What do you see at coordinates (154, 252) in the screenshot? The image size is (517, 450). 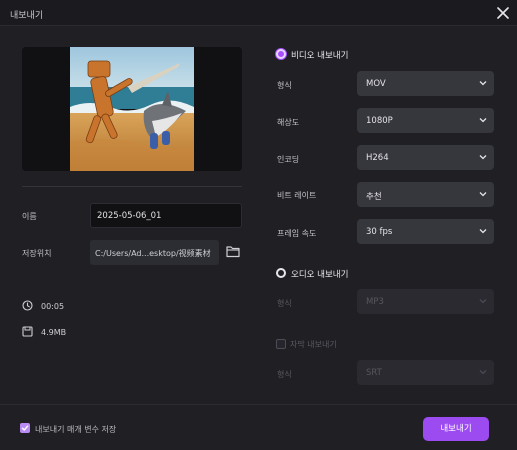 I see `save-location-path: C:/Users/Ad...esktop/视频素材` at bounding box center [154, 252].